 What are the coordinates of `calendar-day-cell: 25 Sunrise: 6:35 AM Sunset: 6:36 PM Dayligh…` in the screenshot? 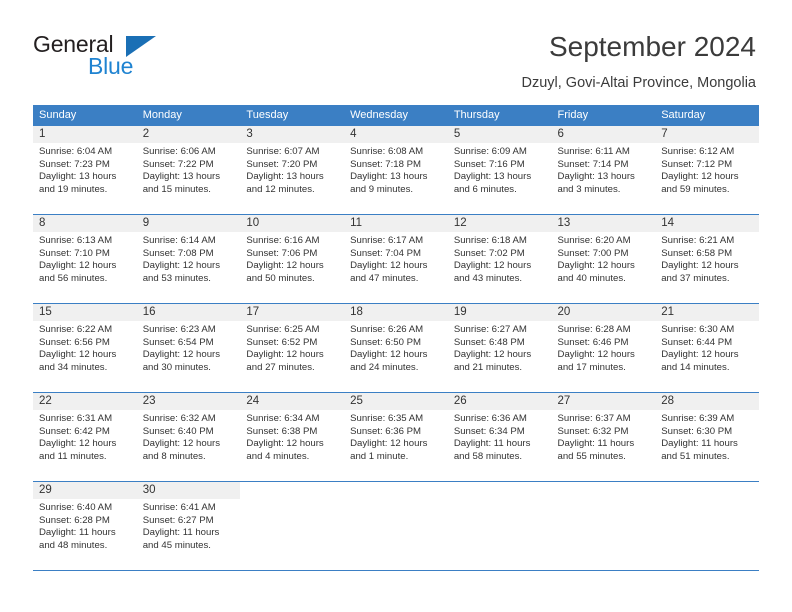 It's located at (396, 437).